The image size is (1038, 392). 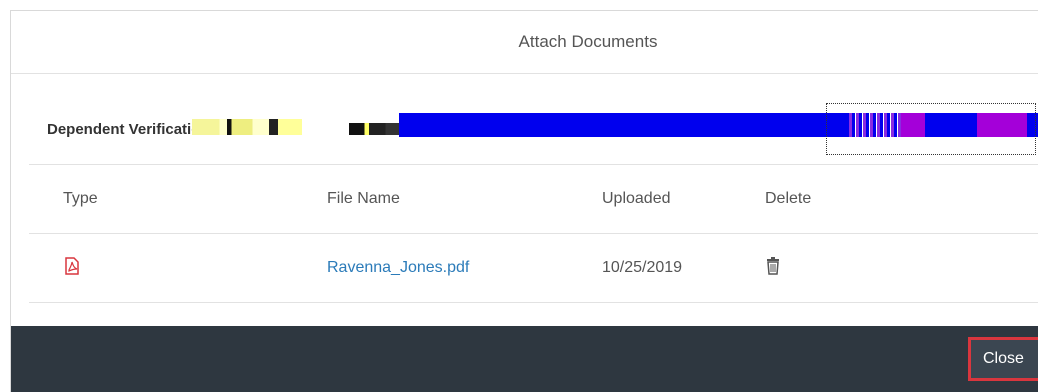 What do you see at coordinates (636, 198) in the screenshot?
I see `column-header-uploaded: Uploaded` at bounding box center [636, 198].